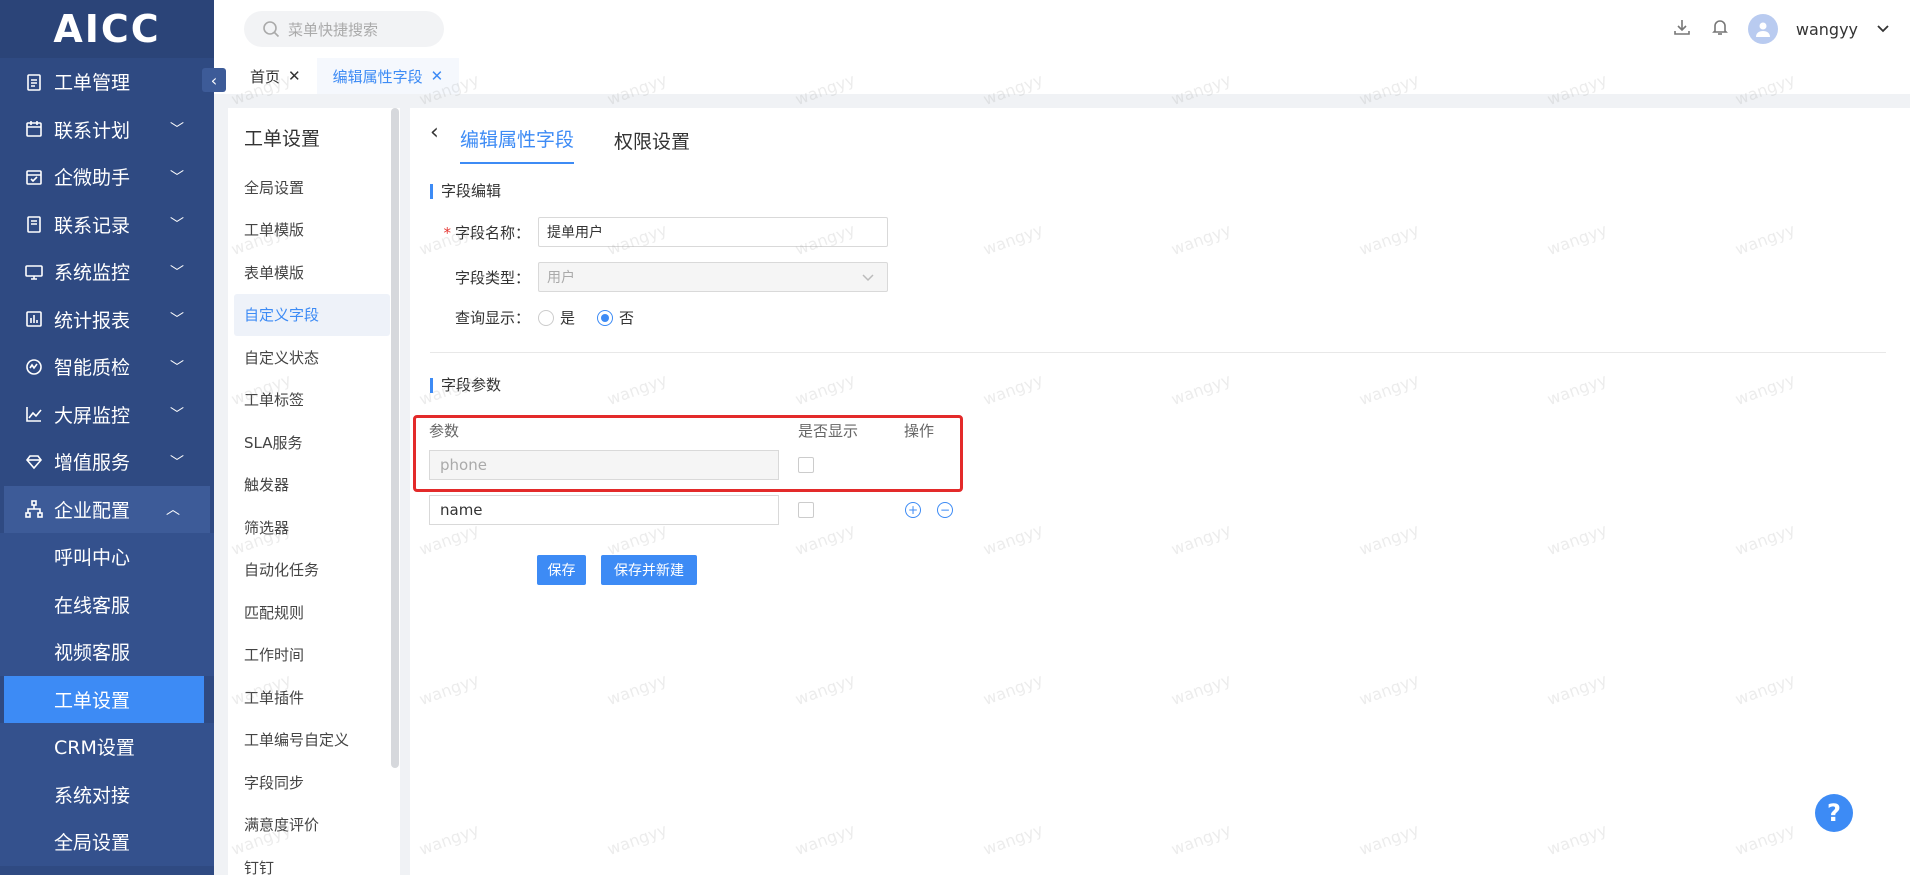  I want to click on query-display-label: 查询显示：, so click(492, 318).